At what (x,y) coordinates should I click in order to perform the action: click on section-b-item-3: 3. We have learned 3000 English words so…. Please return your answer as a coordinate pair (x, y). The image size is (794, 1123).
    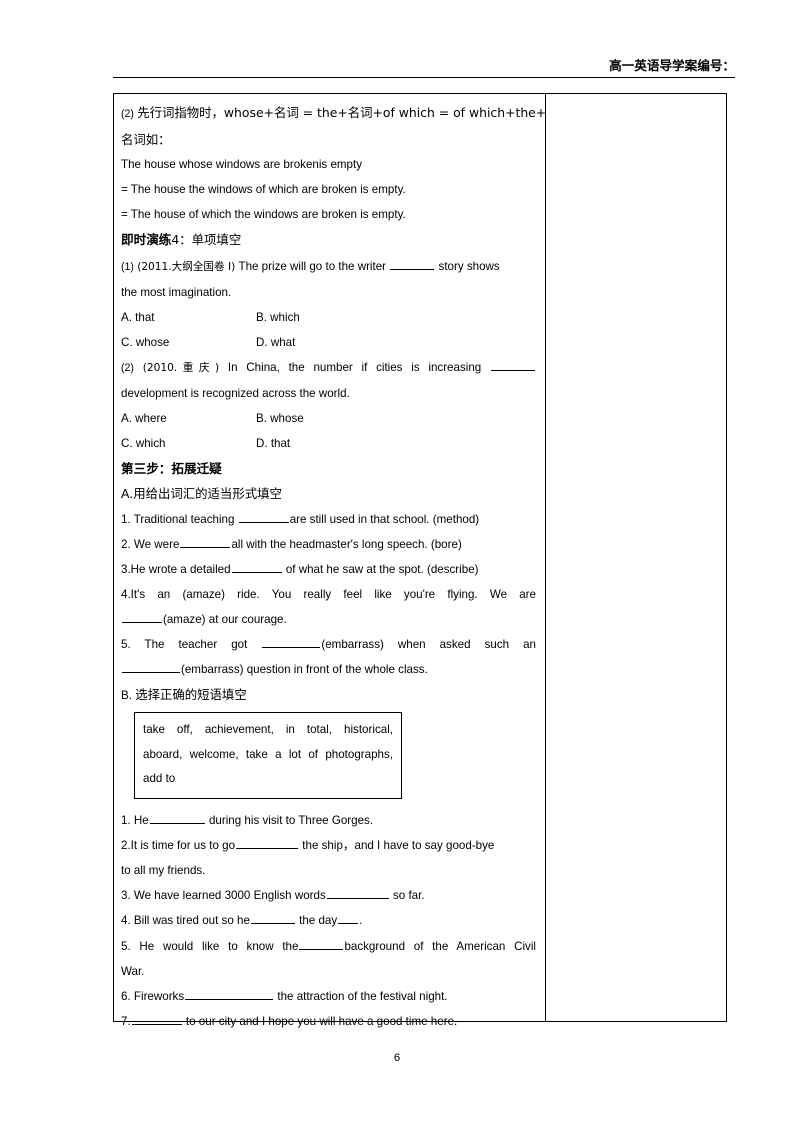
    Looking at the image, I should click on (328, 895).